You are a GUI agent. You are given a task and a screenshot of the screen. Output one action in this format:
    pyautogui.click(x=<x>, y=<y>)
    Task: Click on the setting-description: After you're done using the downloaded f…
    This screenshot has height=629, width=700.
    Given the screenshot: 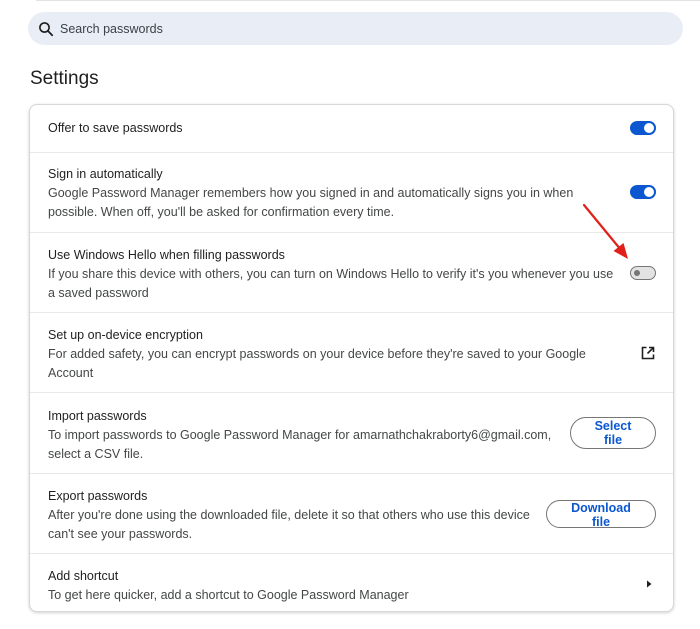 What is the action you would take?
    pyautogui.click(x=289, y=515)
    